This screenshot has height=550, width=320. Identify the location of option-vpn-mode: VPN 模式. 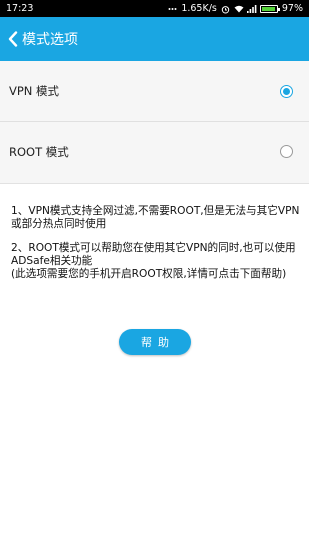
(154, 91).